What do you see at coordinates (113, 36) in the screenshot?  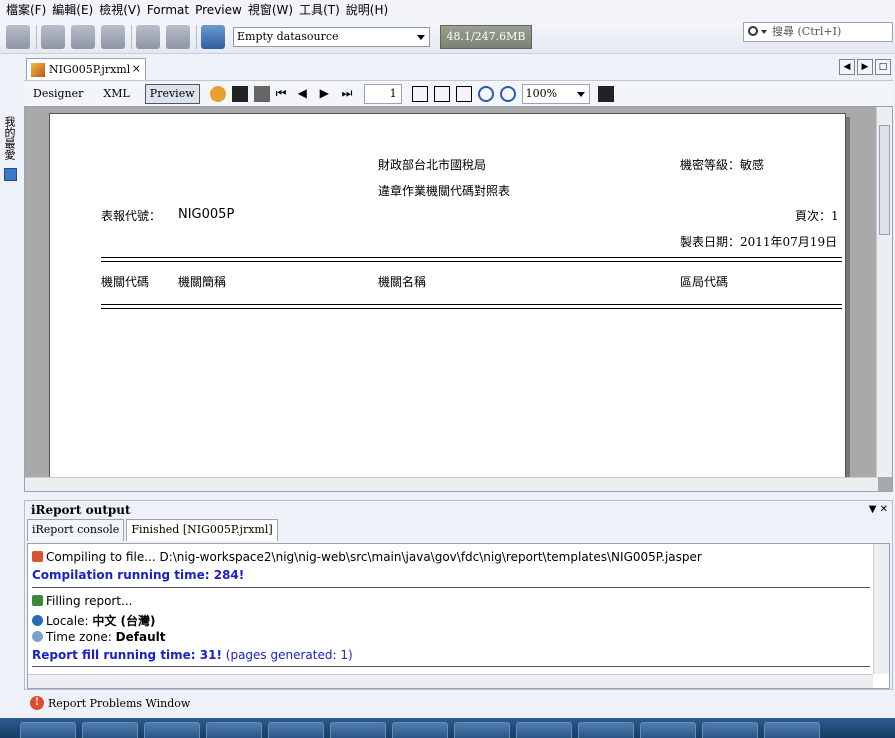 I see `paste-icon` at bounding box center [113, 36].